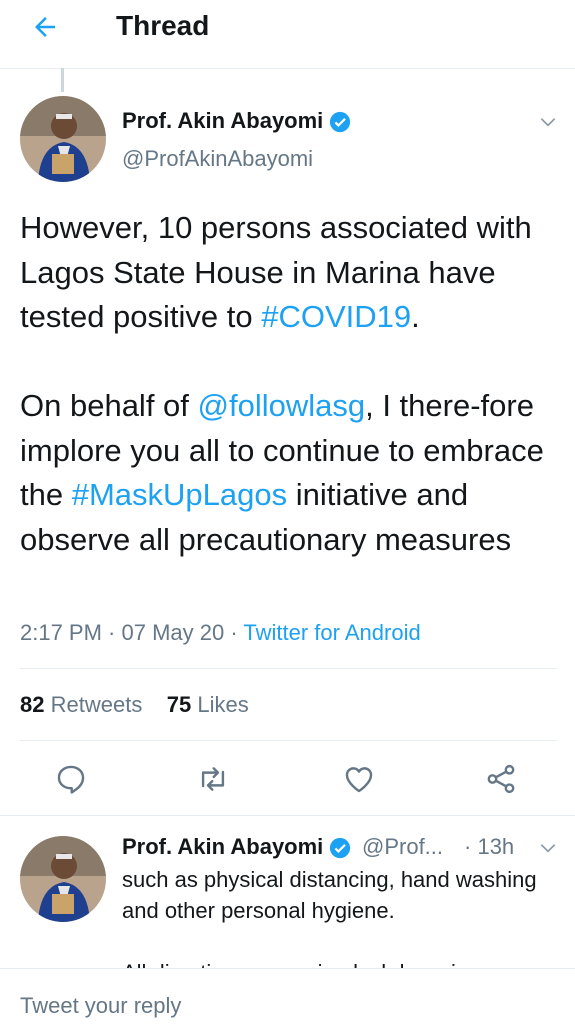 The image size is (575, 1024). Describe the element at coordinates (287, 34) in the screenshot. I see `top-bar: Thread` at that location.